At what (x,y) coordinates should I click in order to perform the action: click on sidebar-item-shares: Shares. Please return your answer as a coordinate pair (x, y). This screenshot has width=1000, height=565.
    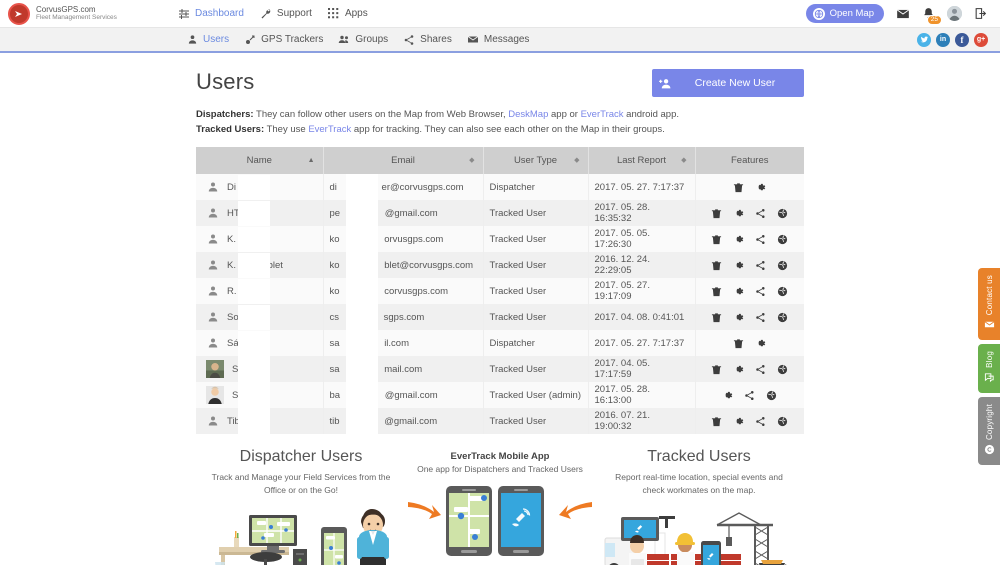
    Looking at the image, I should click on (427, 40).